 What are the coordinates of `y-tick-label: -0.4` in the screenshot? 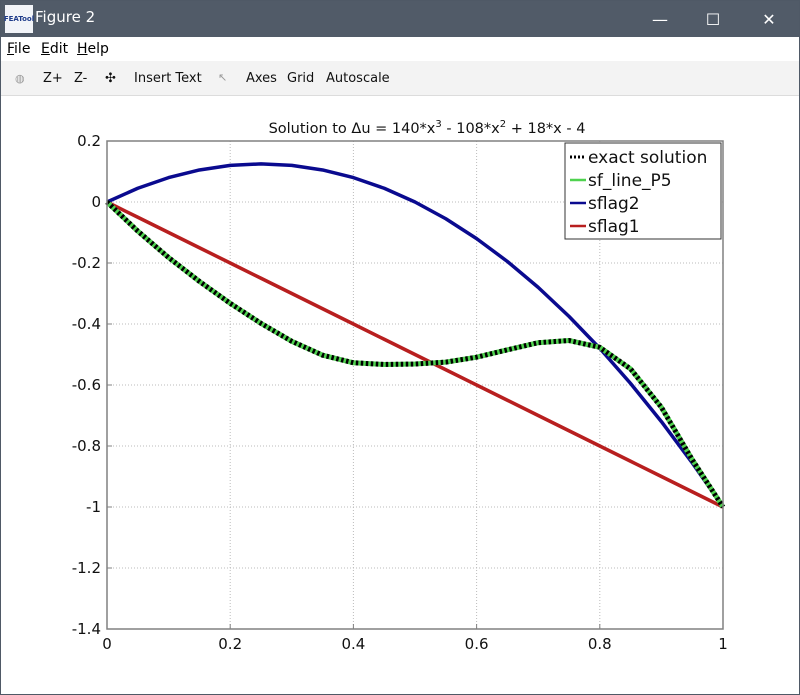 It's located at (86, 324).